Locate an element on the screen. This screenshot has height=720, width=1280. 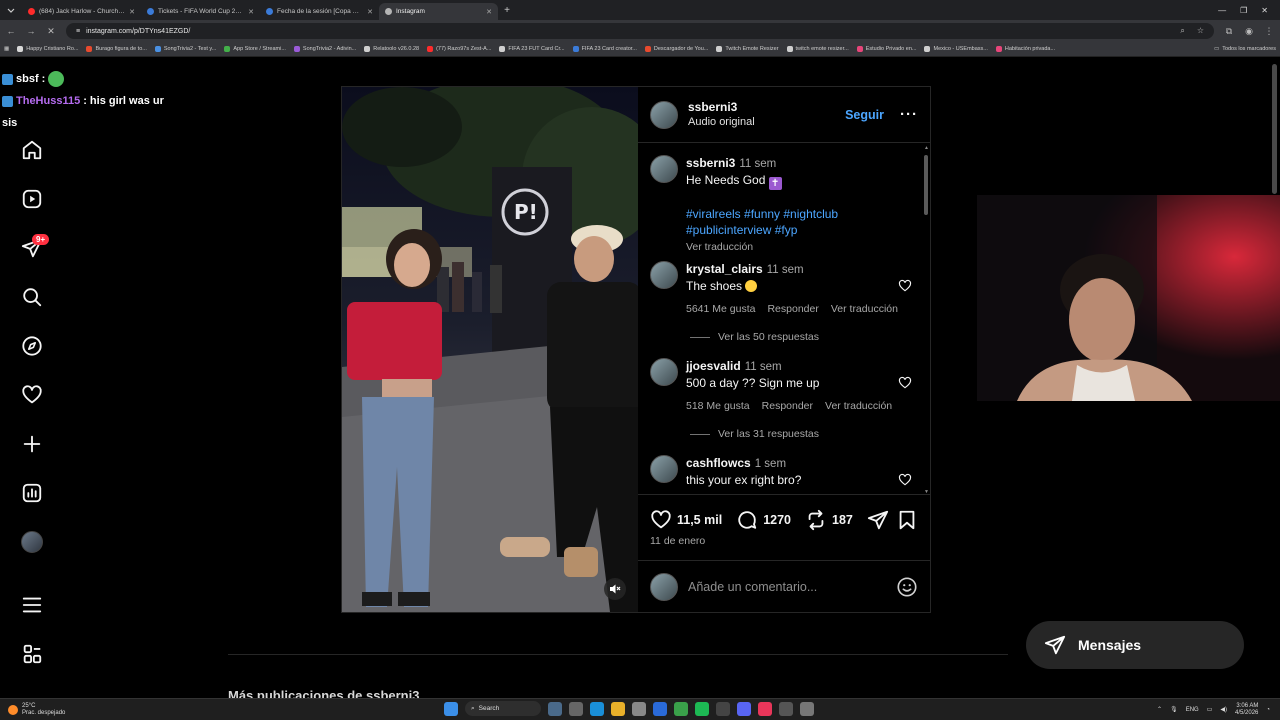
browser-tab-active: Instagram ✕ is located at coordinates (438, 11).